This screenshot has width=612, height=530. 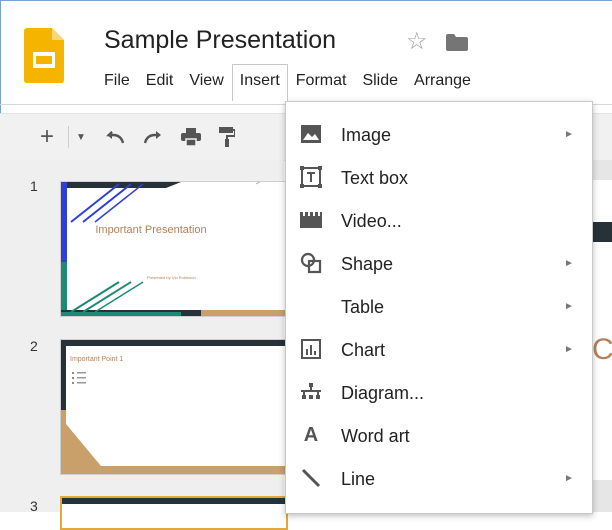 What do you see at coordinates (68, 137) in the screenshot?
I see `toolbar-separator` at bounding box center [68, 137].